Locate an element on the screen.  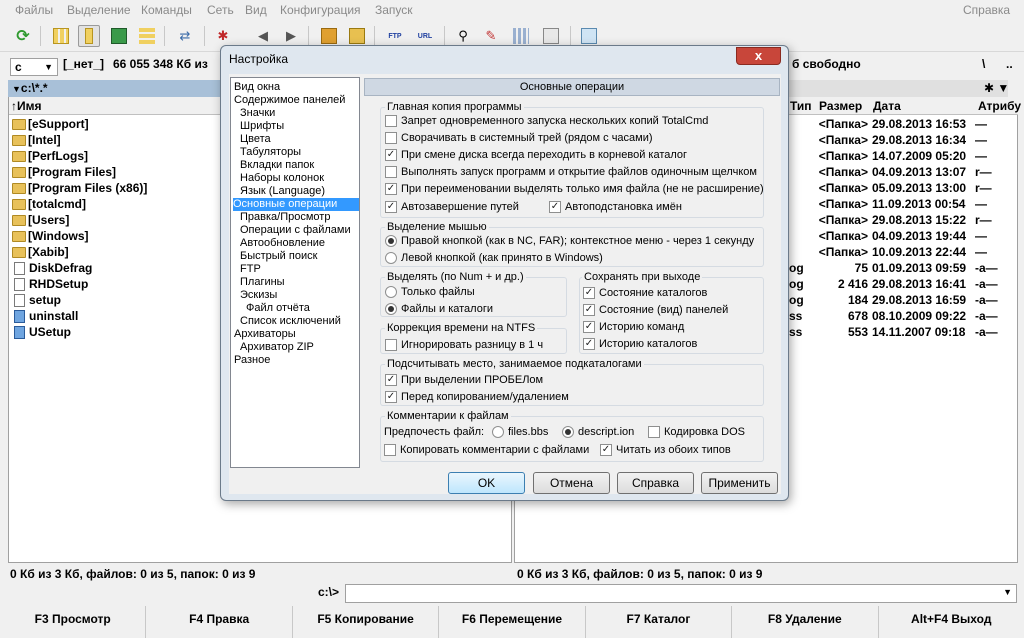
opt-space-on-select: ✓ При выделении ПРОБЕЛом is located at coordinates (464, 380).